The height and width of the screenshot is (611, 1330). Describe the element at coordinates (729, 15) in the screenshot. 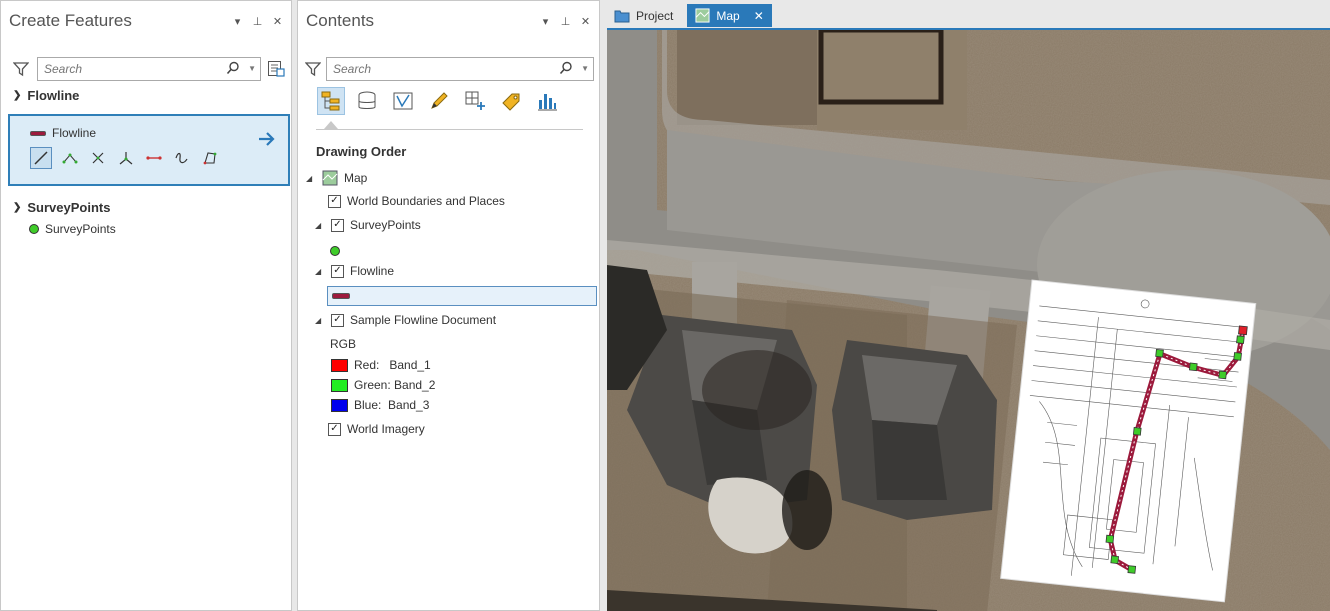

I see `tab-map: Map ✕` at that location.